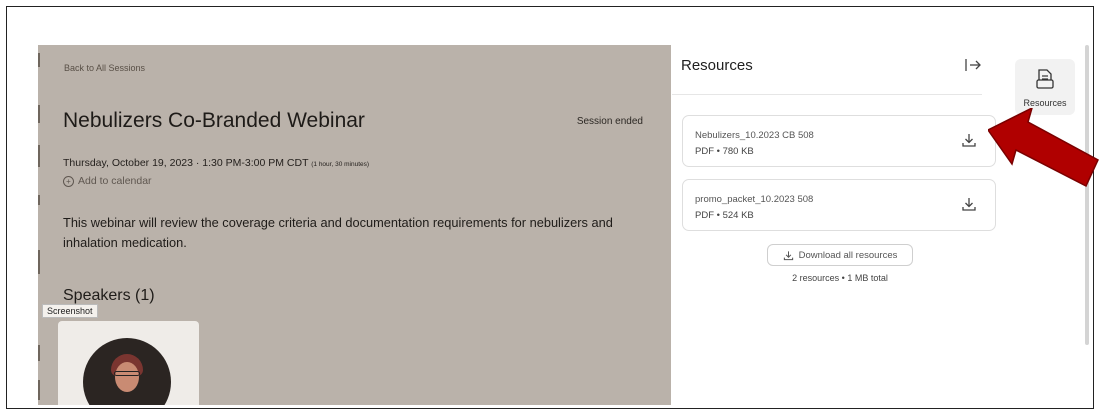 Image resolution: width=1102 pixels, height=417 pixels. Describe the element at coordinates (717, 65) in the screenshot. I see `resources-title: Resources` at that location.